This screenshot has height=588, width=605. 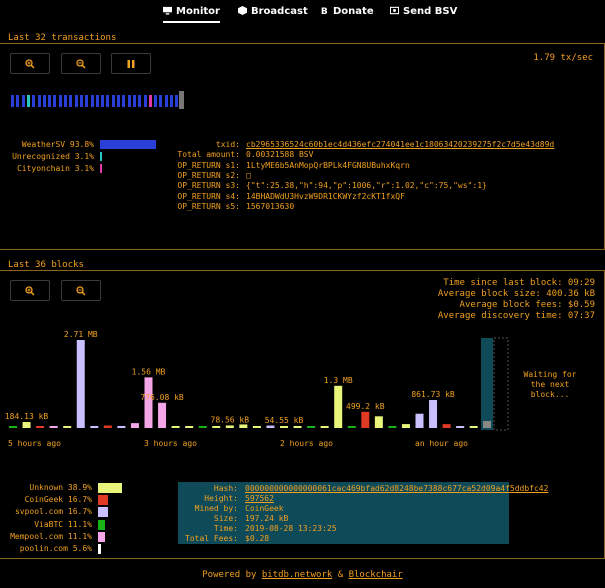 What do you see at coordinates (131, 63) in the screenshot?
I see `pause-button` at bounding box center [131, 63].